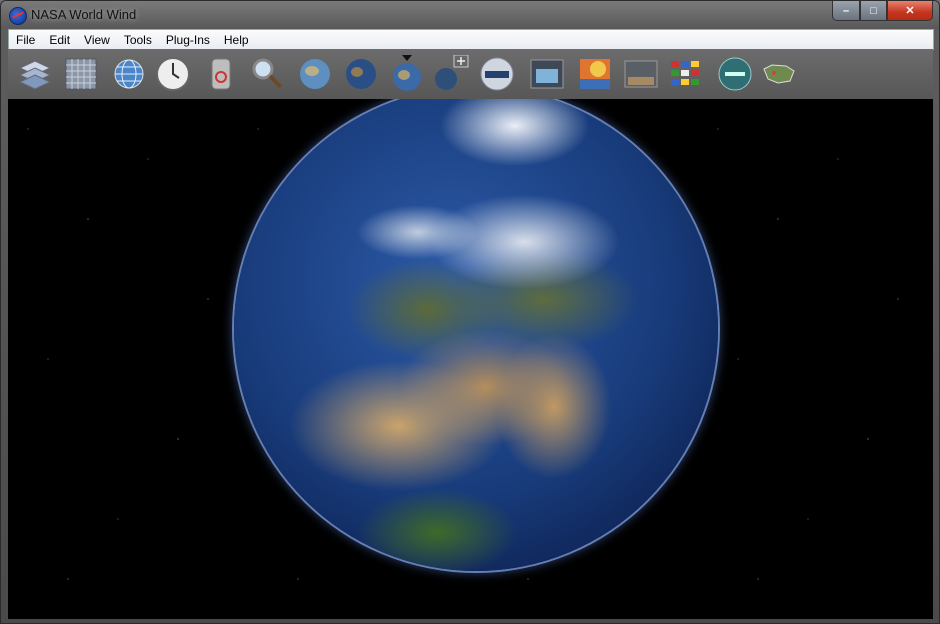 The image size is (940, 624). Describe the element at coordinates (236, 40) in the screenshot. I see `menu-help: Help` at that location.